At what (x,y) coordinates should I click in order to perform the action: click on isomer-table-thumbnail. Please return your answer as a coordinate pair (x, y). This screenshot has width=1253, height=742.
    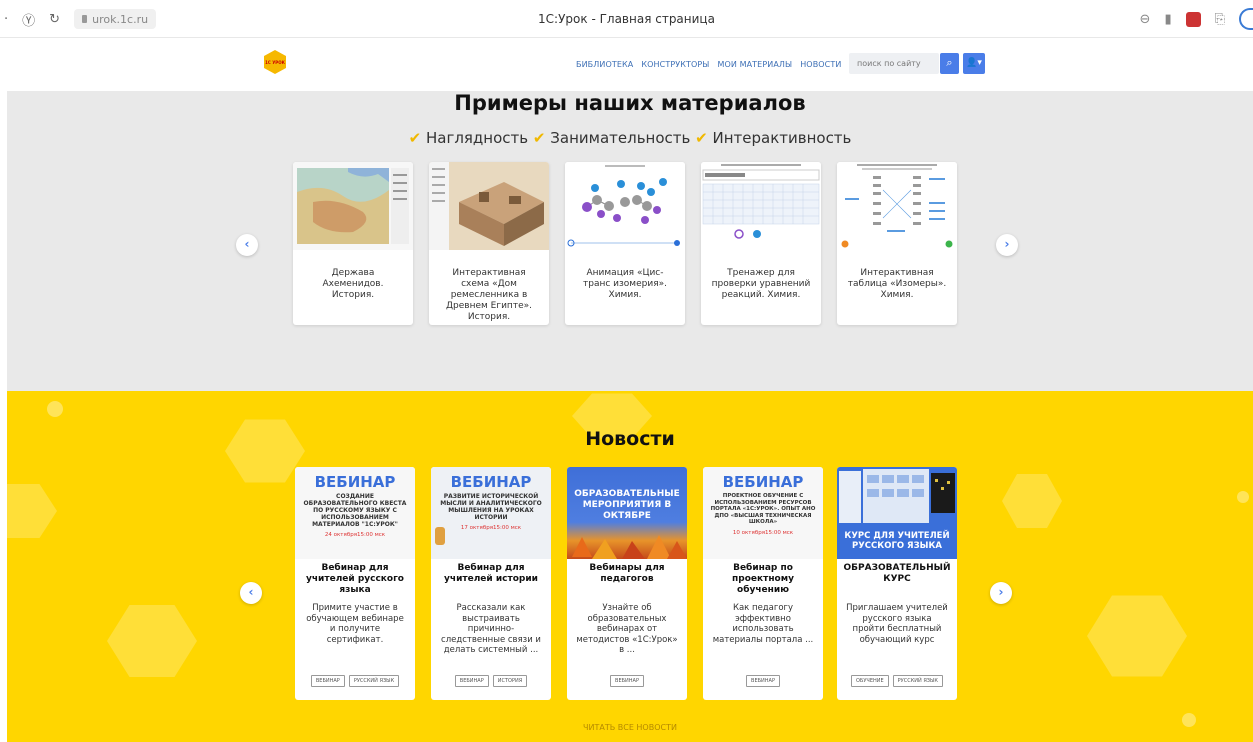
    Looking at the image, I should click on (897, 206).